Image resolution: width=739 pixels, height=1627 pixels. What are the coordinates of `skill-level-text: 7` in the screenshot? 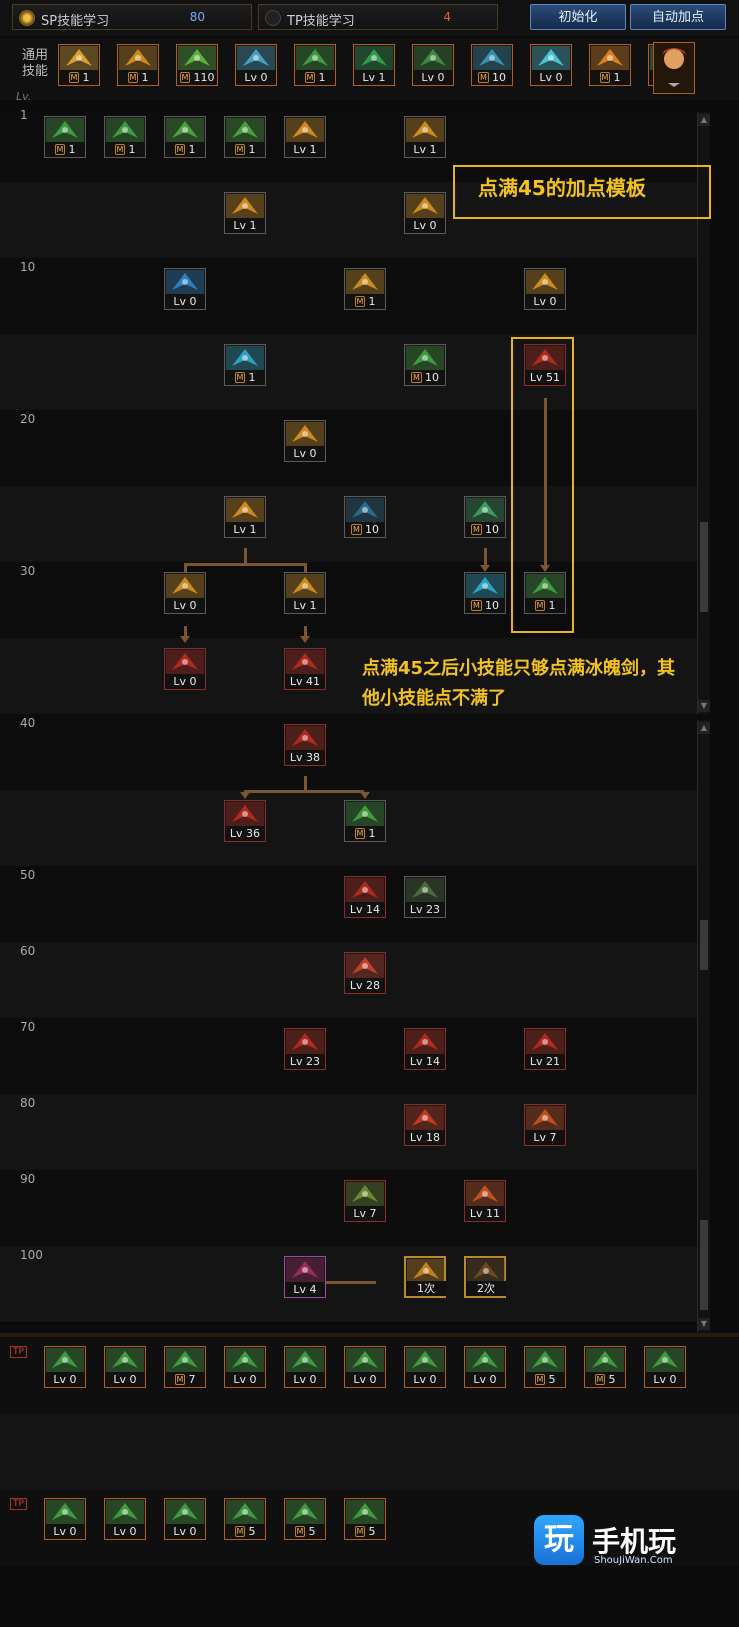 It's located at (192, 1379).